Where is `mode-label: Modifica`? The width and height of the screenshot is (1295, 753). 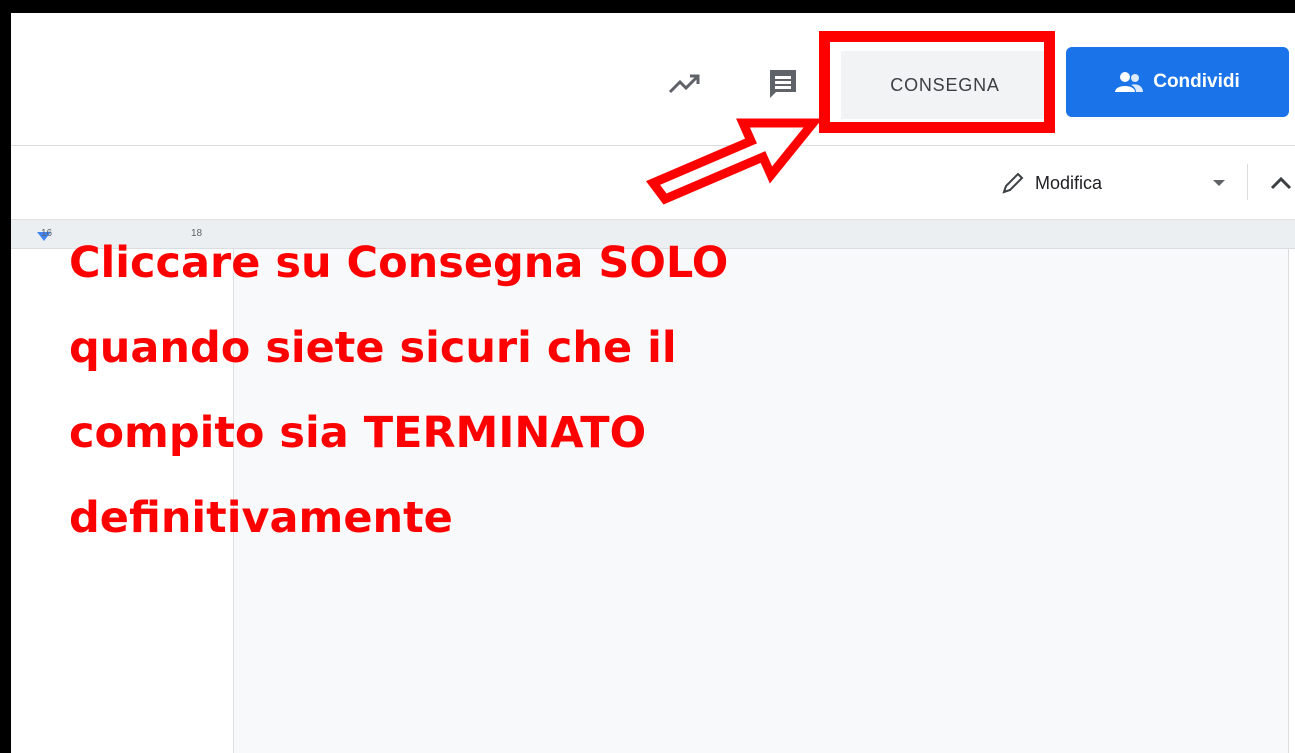
mode-label: Modifica is located at coordinates (1069, 182).